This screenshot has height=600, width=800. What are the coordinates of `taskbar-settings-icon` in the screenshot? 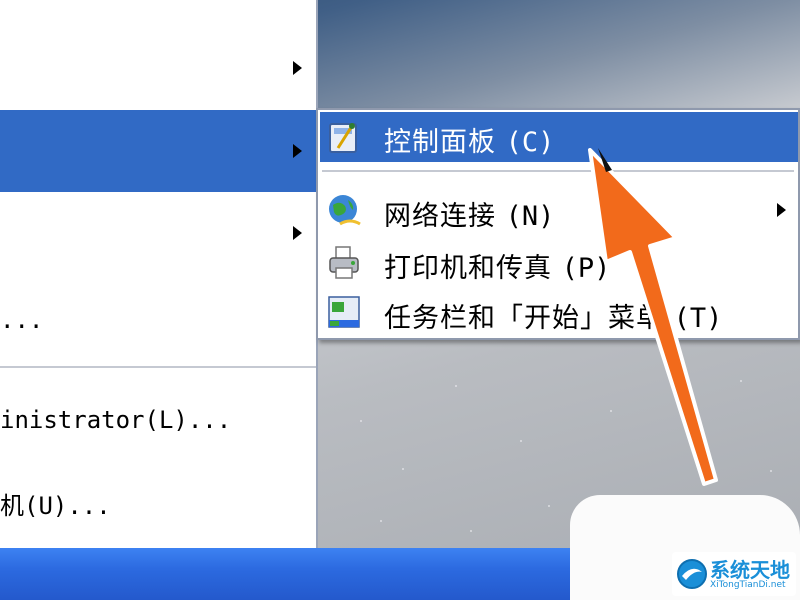 It's located at (344, 312).